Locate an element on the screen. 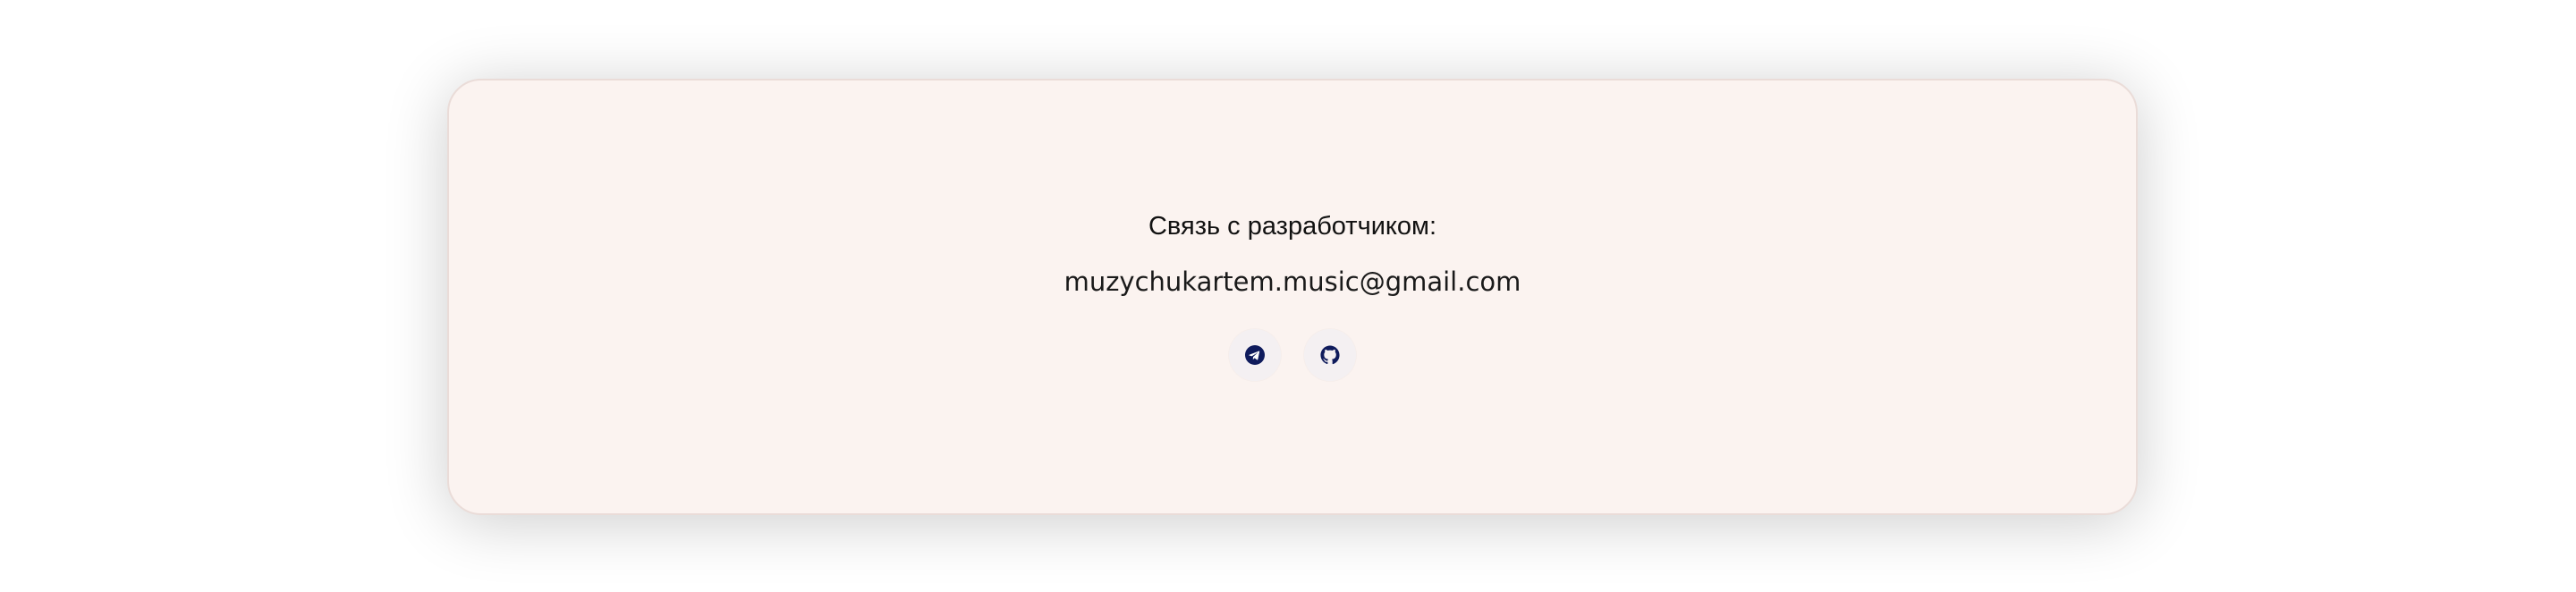  social-links is located at coordinates (1292, 354).